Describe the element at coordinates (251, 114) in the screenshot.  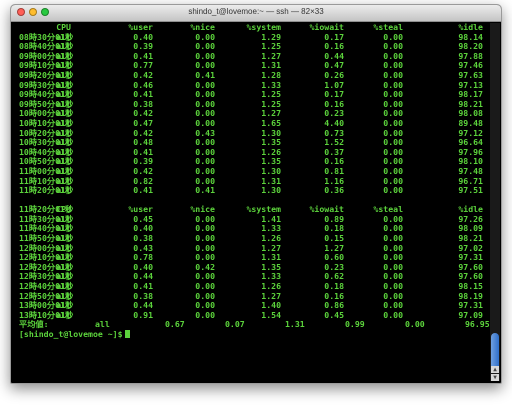
I see `table-row: 10時00分01秒 all 0.42 0.00 1.27 0.23 0.00 98.08` at that location.